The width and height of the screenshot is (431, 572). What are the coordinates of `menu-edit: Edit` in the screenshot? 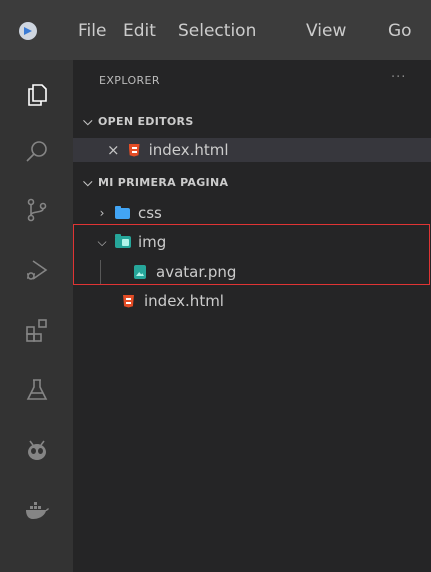 It's located at (139, 31).